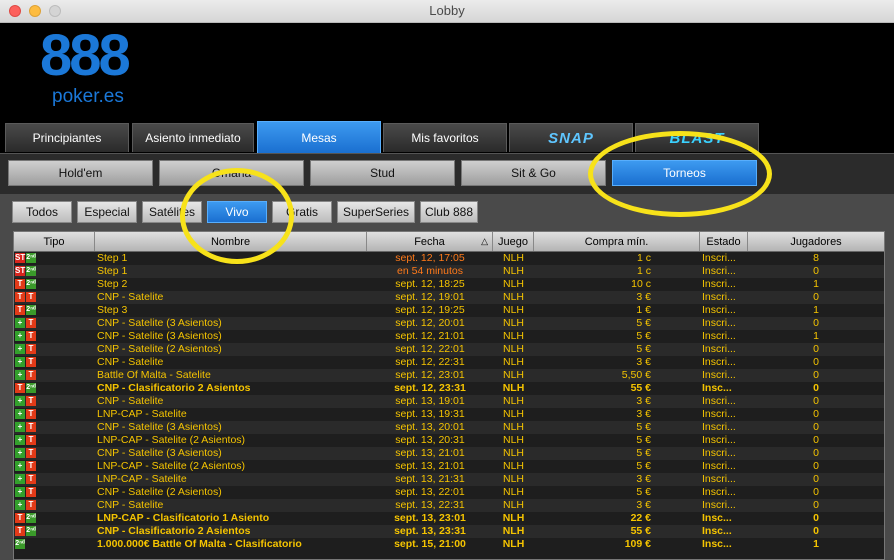 The height and width of the screenshot is (560, 894). Describe the element at coordinates (231, 173) in the screenshot. I see `tab-omaha: Omaha` at that location.